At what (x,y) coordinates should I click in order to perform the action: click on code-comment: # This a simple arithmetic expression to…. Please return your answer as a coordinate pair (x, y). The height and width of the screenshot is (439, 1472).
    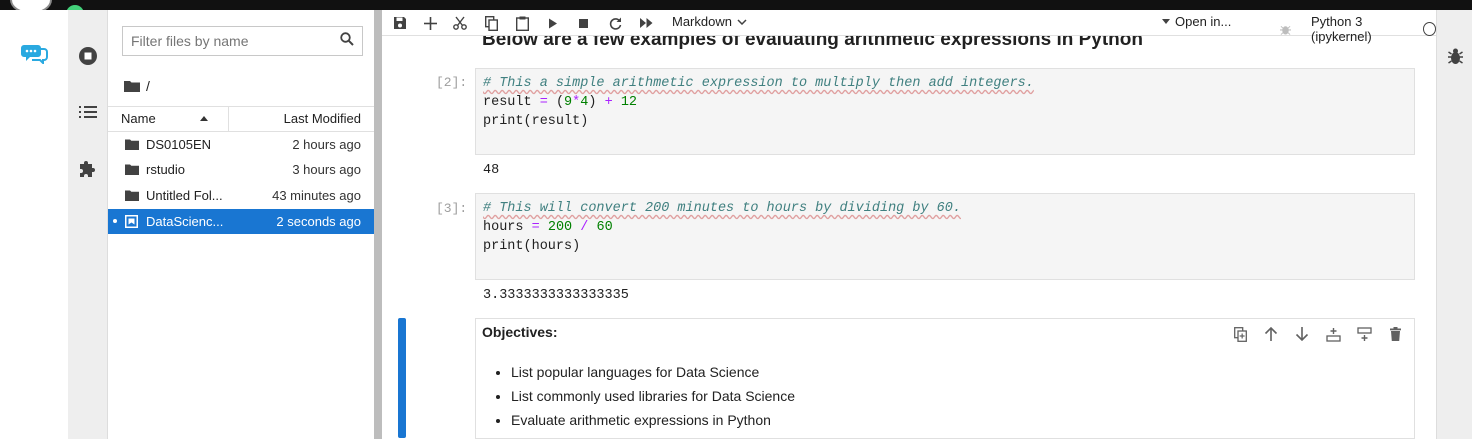
    Looking at the image, I should click on (758, 83).